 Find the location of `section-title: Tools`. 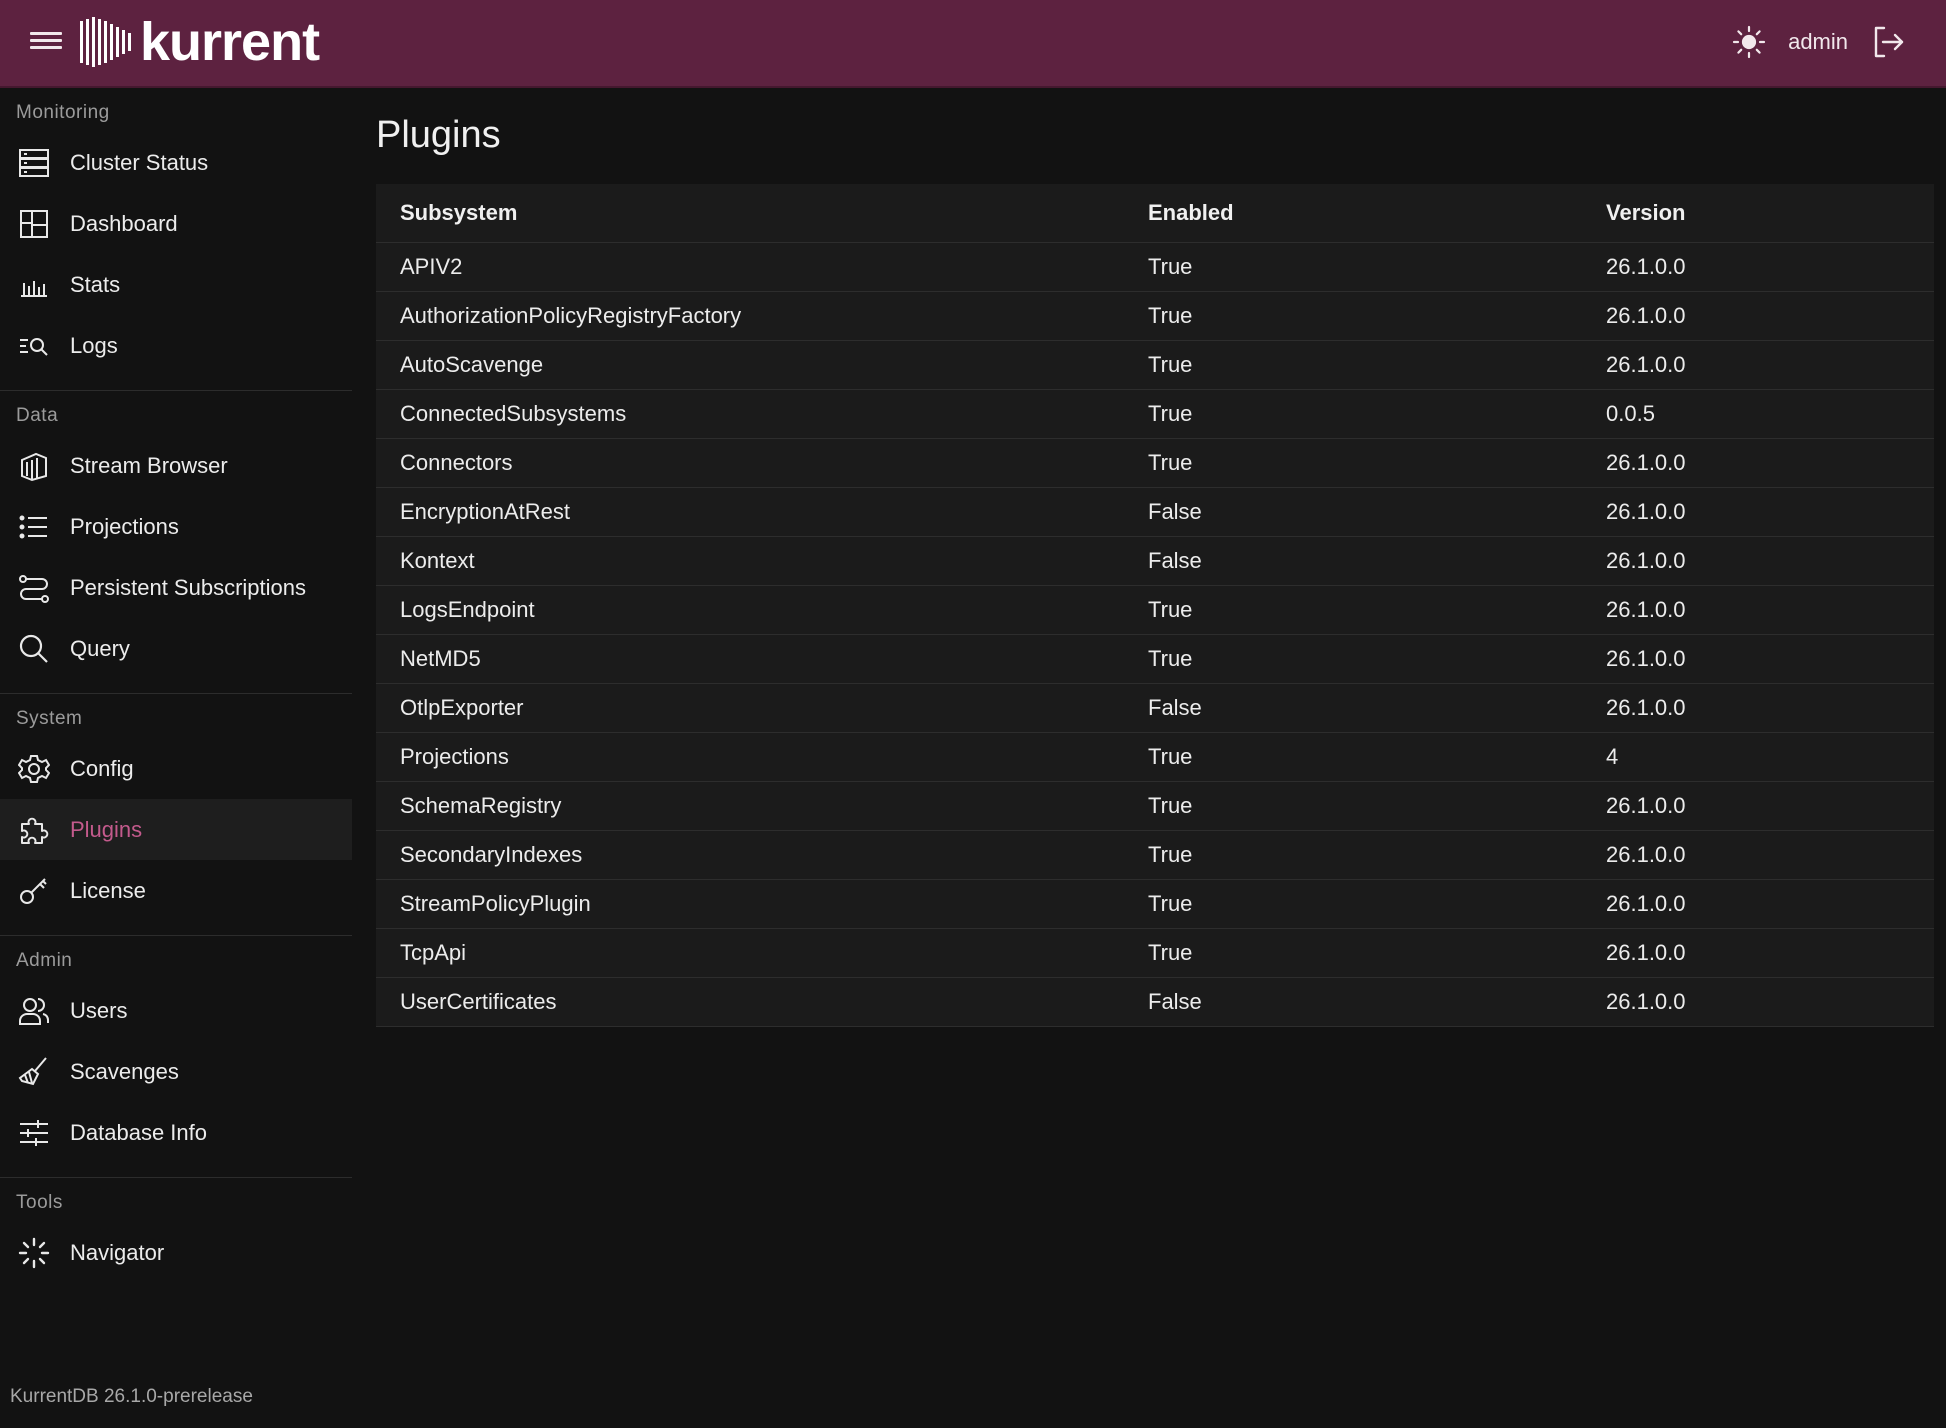

section-title: Tools is located at coordinates (39, 1202).